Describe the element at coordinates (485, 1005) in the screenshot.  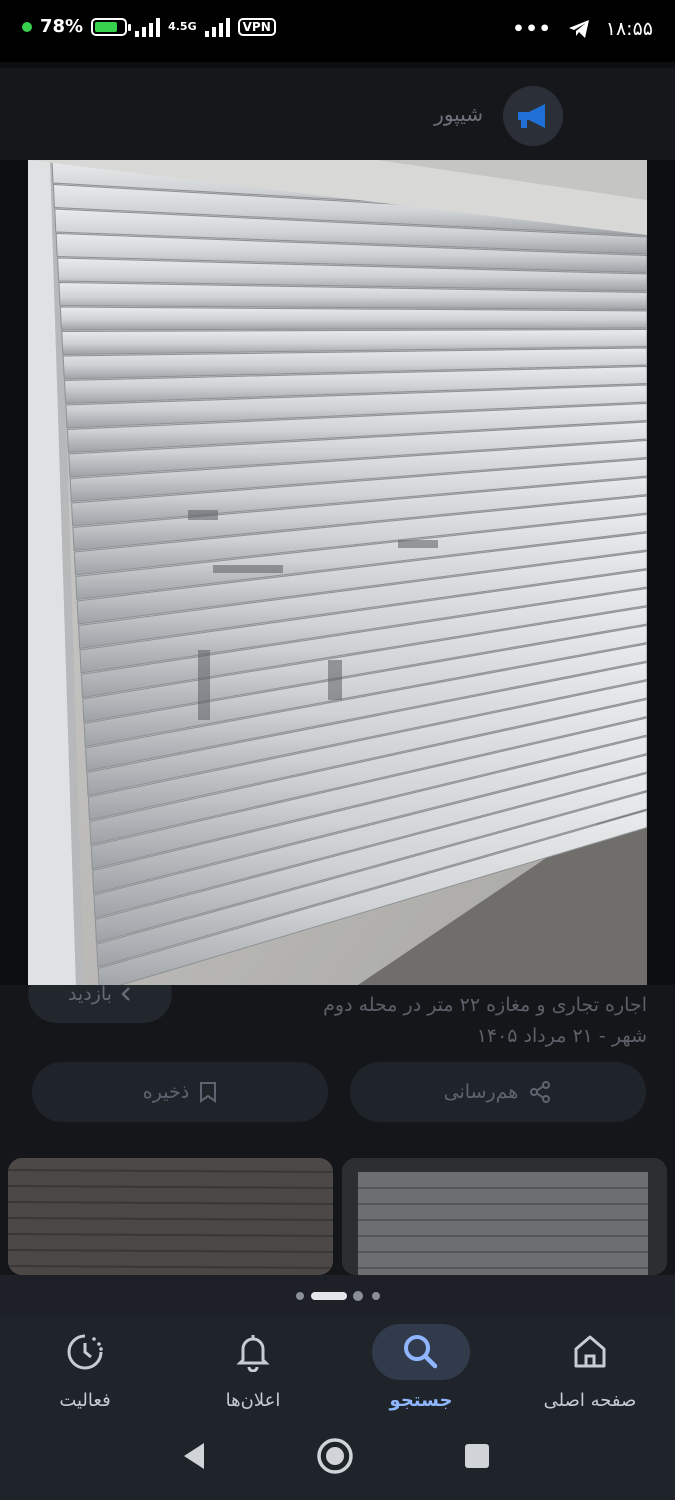
I see `description-line-1: اجاره تجاری و مغازه ۲۲ متر در محله دوم` at that location.